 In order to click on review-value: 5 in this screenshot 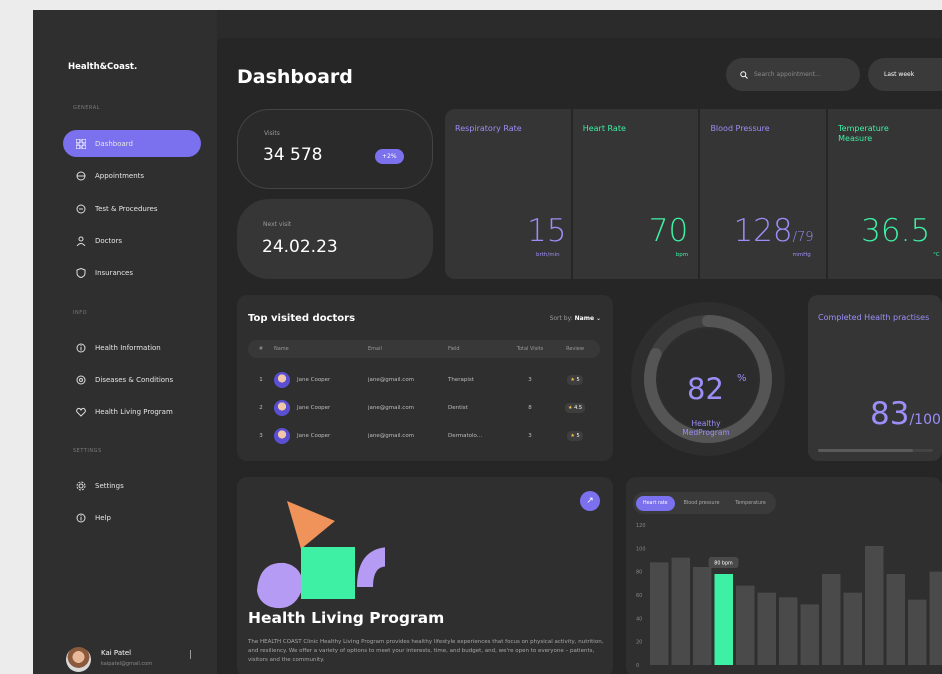, I will do `click(578, 380)`.